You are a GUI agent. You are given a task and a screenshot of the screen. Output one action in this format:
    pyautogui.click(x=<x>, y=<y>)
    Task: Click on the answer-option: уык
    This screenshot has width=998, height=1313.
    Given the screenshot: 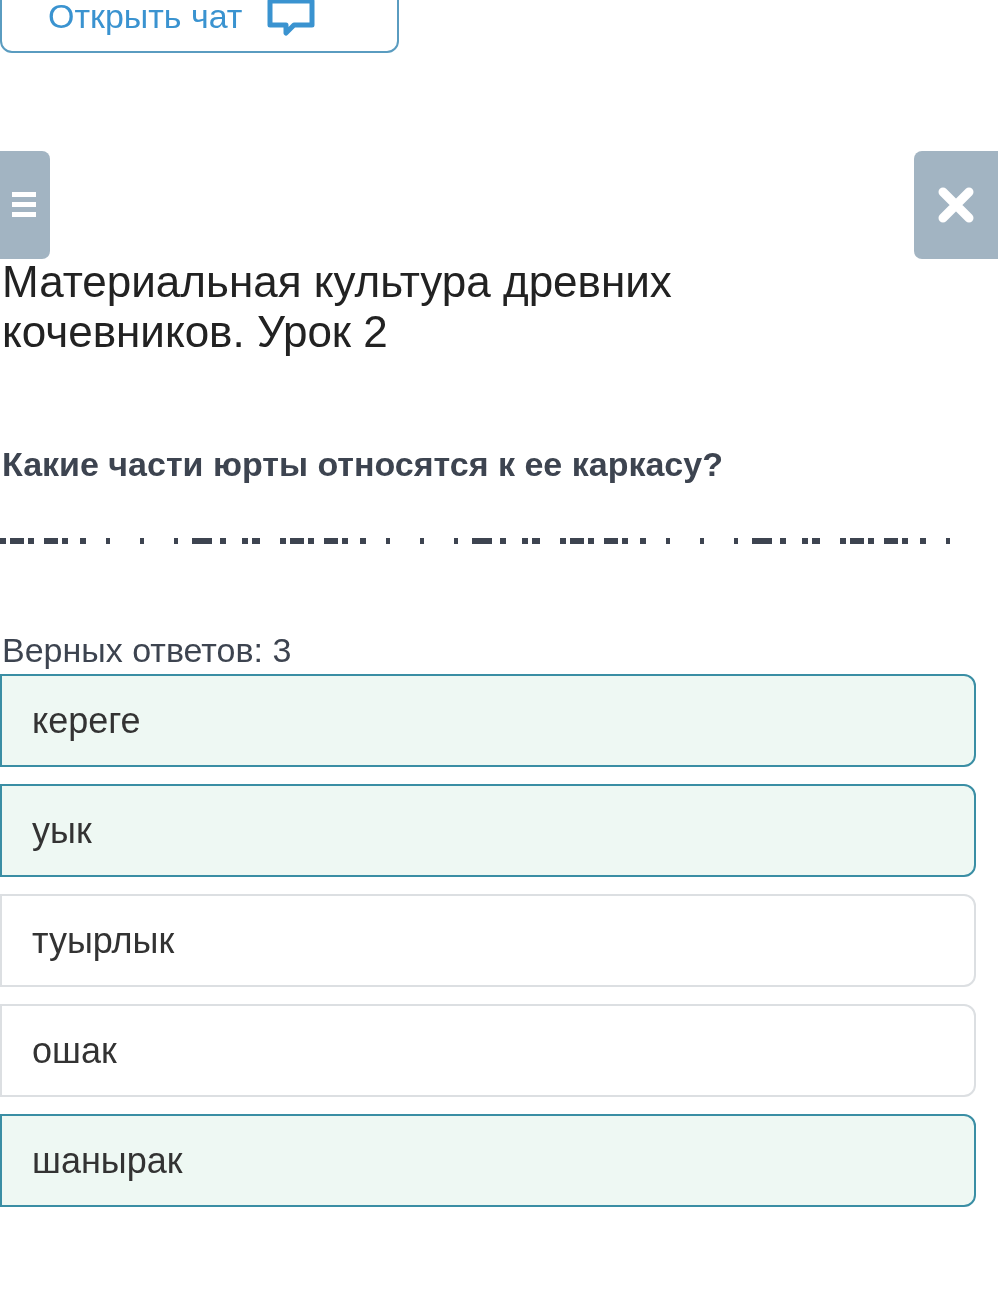 What is the action you would take?
    pyautogui.click(x=488, y=830)
    